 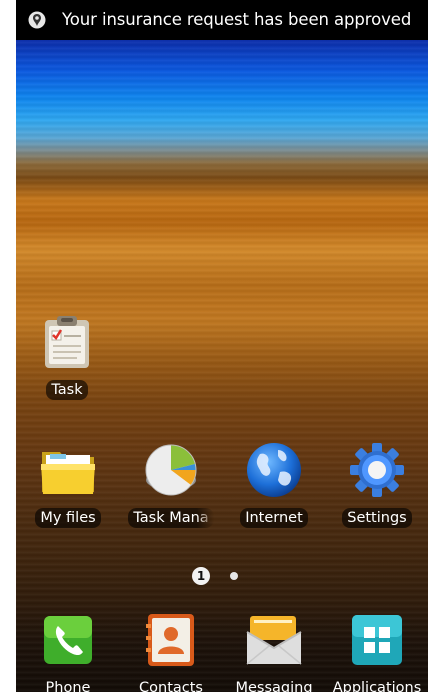 I want to click on status-bar: Your insurance request has been approved, so click(x=222, y=20).